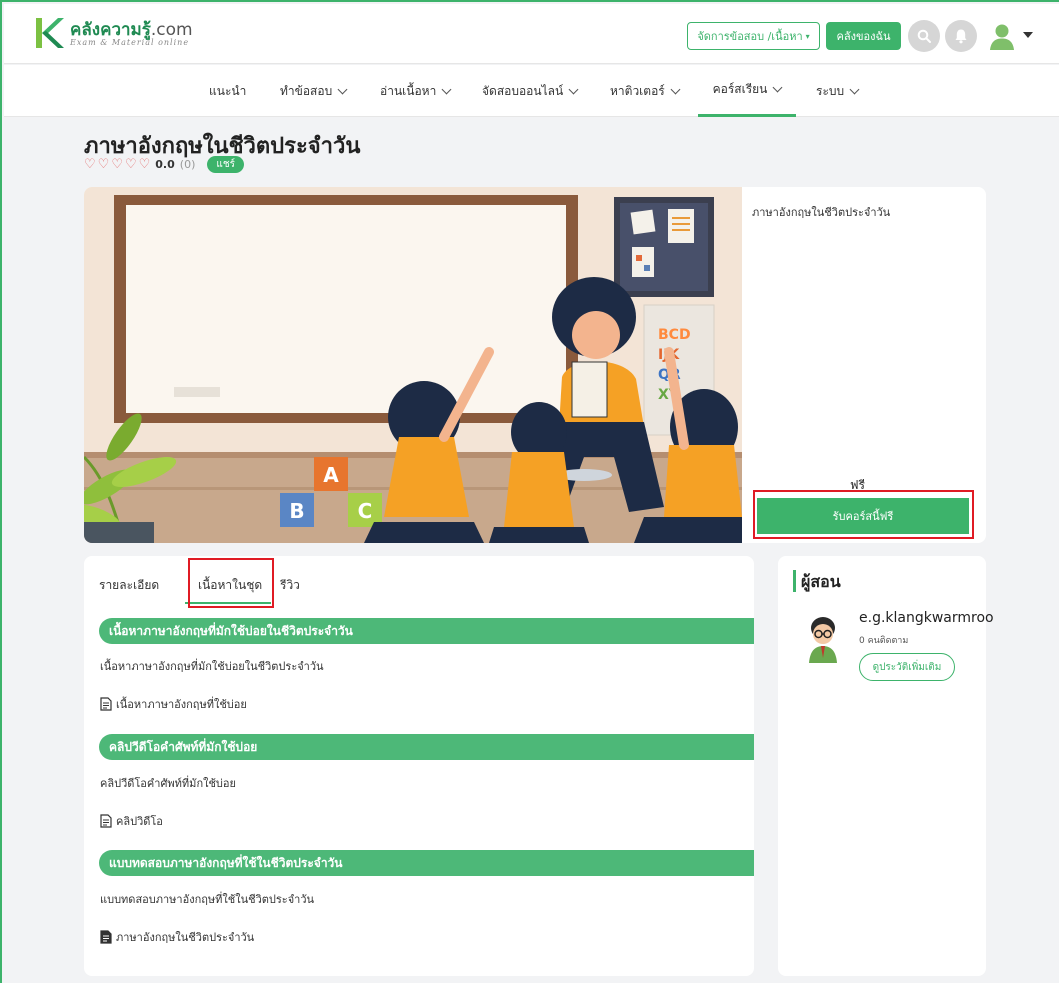 This screenshot has height=983, width=1059. What do you see at coordinates (1028, 35) in the screenshot?
I see `user-menu-caret-icon` at bounding box center [1028, 35].